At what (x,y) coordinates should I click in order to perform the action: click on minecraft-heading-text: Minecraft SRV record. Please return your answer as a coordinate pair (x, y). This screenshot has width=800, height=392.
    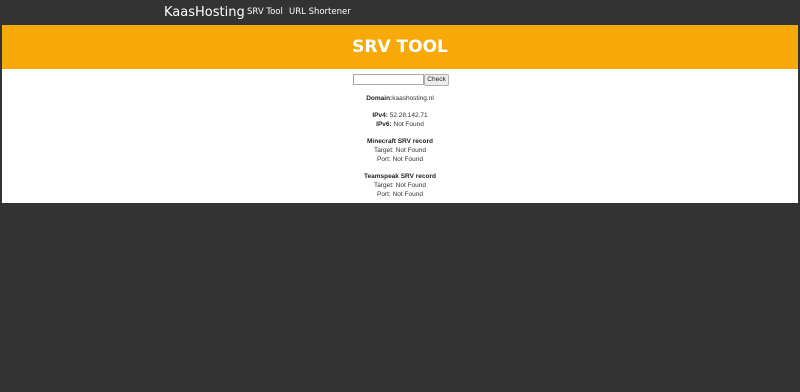
    Looking at the image, I should click on (400, 141).